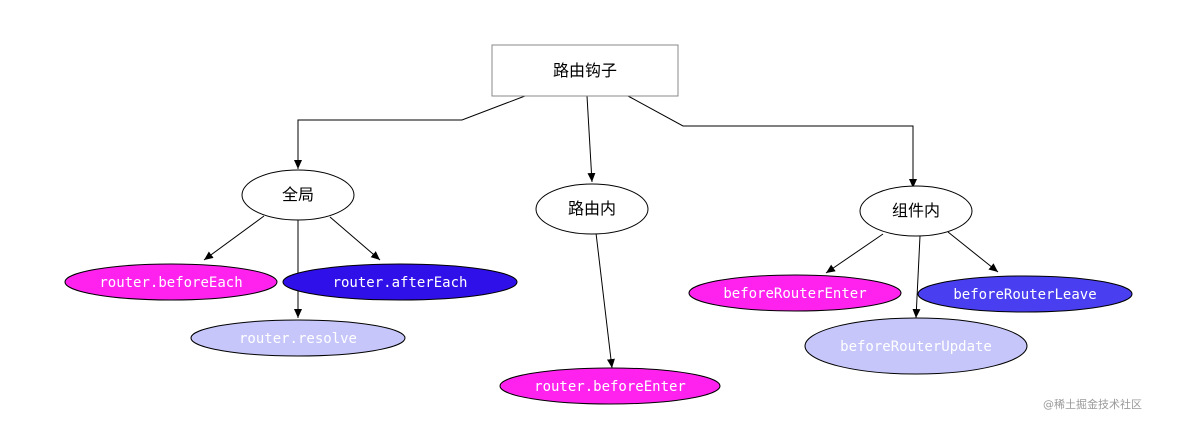 This screenshot has width=1187, height=428. I want to click on group-node-route: 路由内, so click(592, 209).